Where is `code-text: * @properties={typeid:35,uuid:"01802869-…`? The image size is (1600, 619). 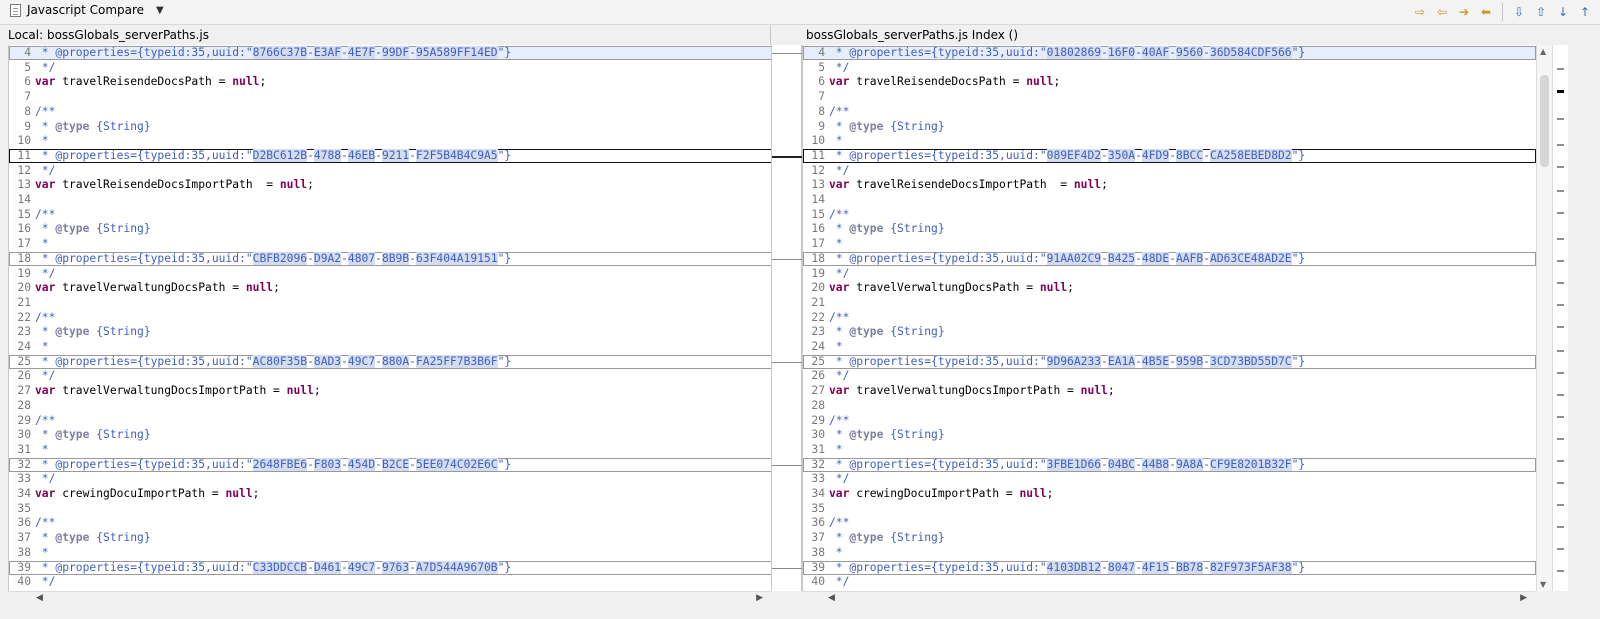
code-text: * @properties={typeid:35,uuid:"01802869-… is located at coordinates (1067, 52).